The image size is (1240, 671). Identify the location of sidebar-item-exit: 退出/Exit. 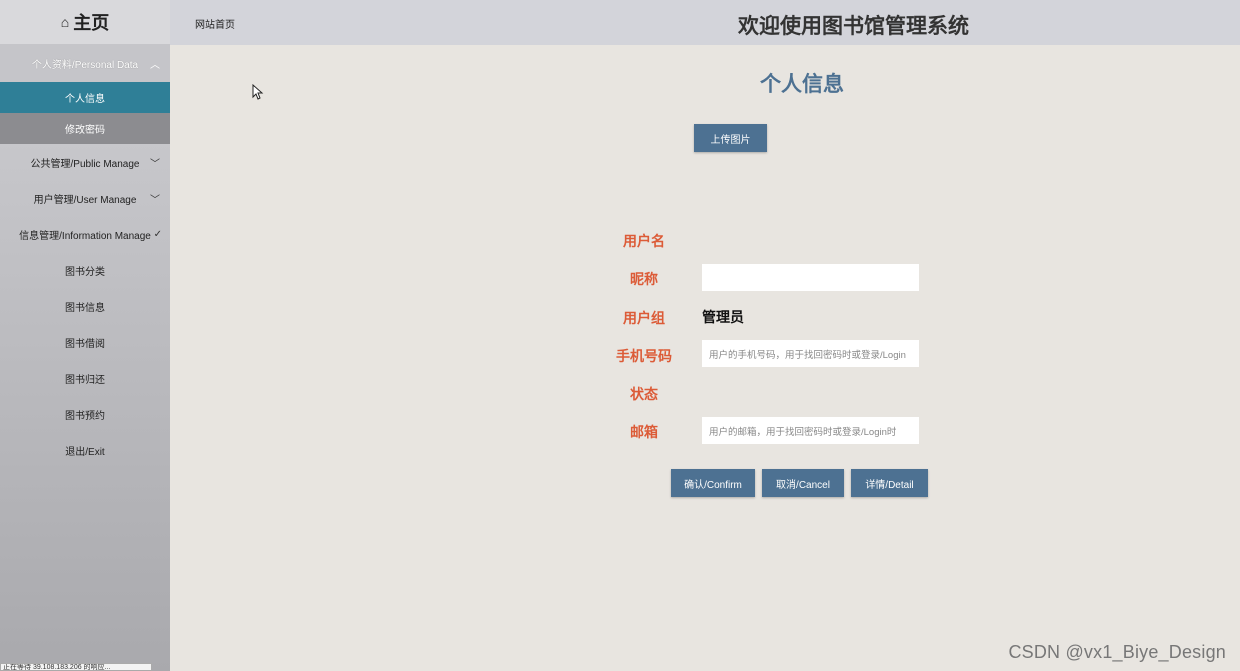
(85, 450).